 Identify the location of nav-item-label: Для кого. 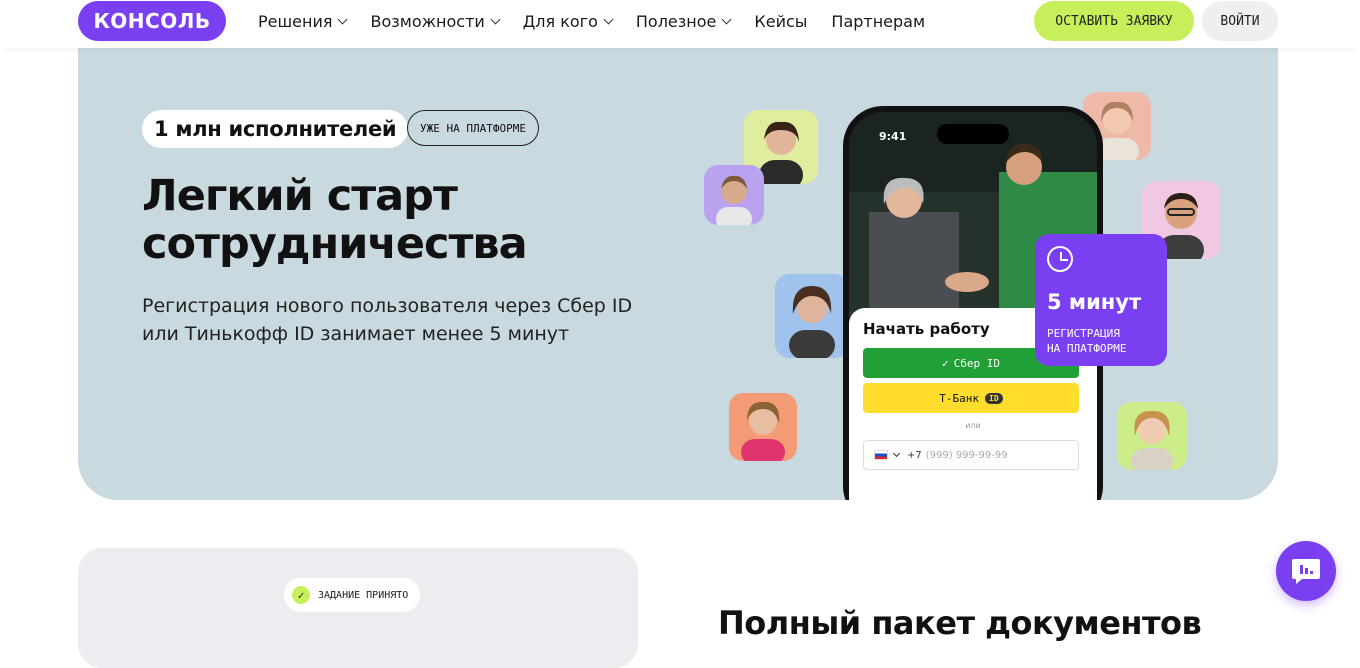
(560, 21).